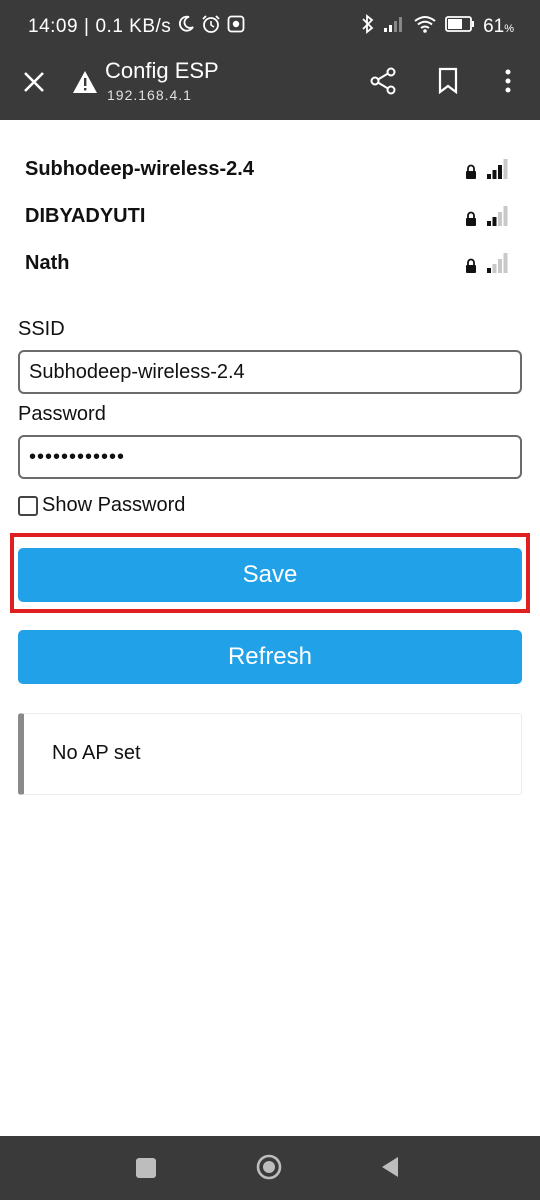  What do you see at coordinates (139, 169) in the screenshot?
I see `network-ssid: Subhodeep-wireless-2.4` at bounding box center [139, 169].